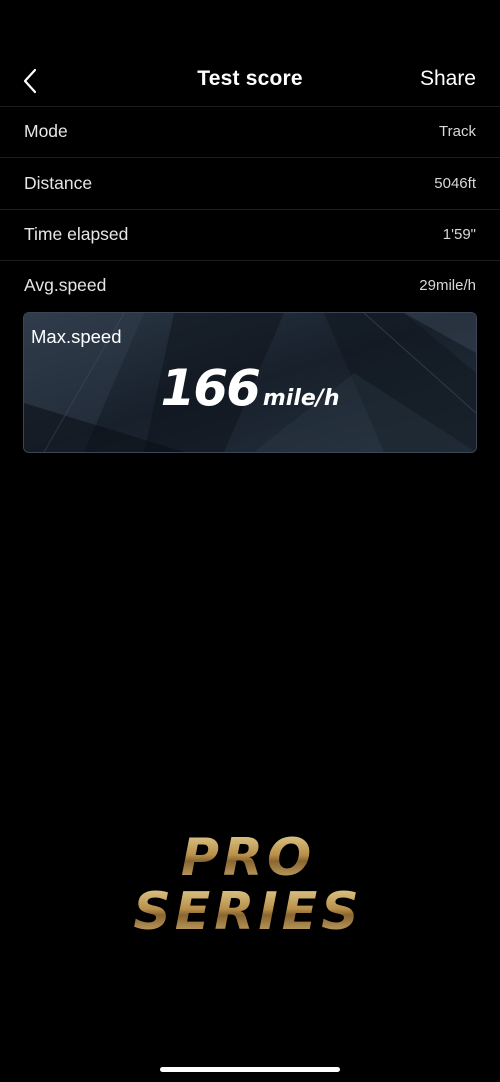 Image resolution: width=500 pixels, height=1082 pixels. Describe the element at coordinates (457, 131) in the screenshot. I see `mode-value: Track` at that location.